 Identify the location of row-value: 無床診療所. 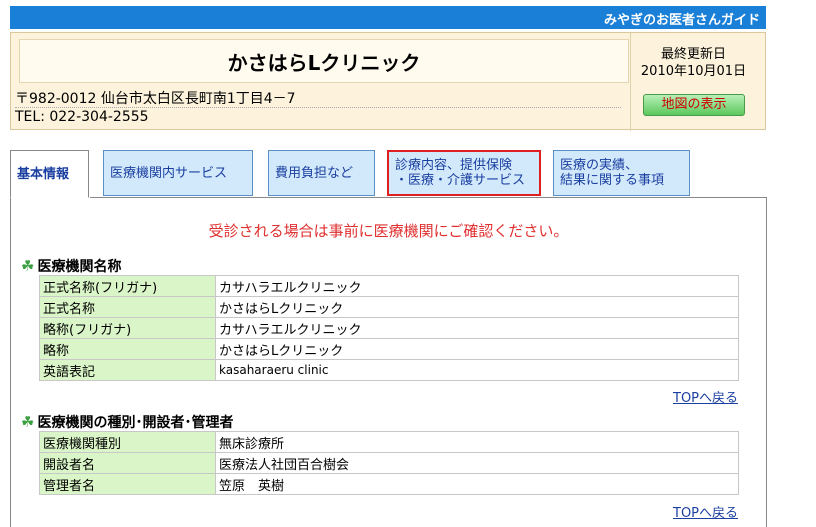
(477, 442).